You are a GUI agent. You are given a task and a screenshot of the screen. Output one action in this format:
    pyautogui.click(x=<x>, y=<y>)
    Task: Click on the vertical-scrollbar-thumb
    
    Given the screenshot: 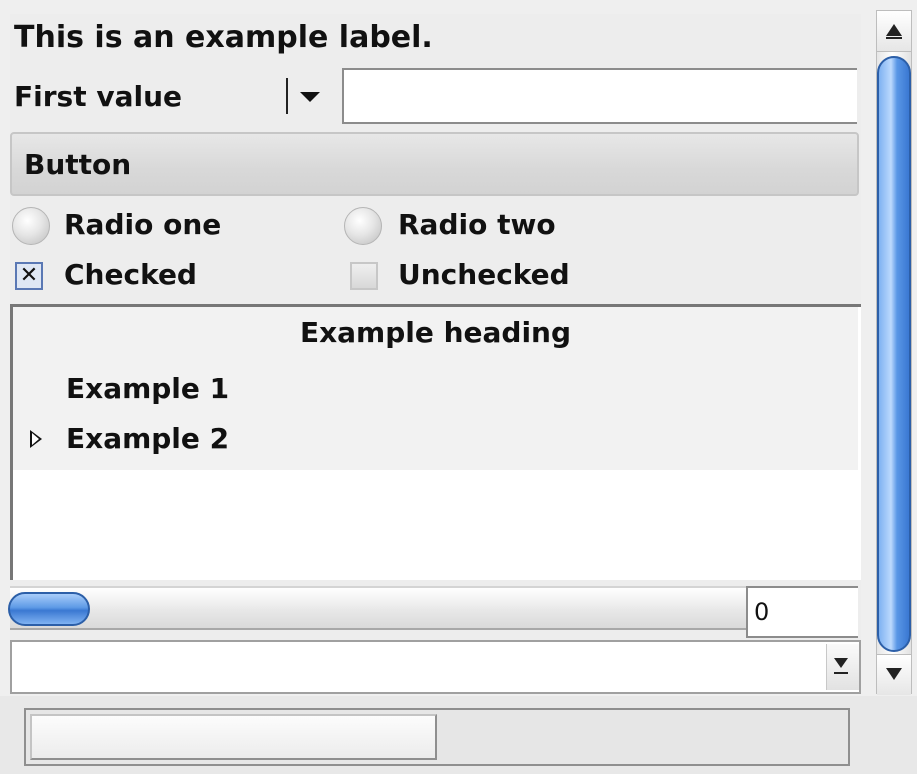 What is the action you would take?
    pyautogui.click(x=894, y=354)
    